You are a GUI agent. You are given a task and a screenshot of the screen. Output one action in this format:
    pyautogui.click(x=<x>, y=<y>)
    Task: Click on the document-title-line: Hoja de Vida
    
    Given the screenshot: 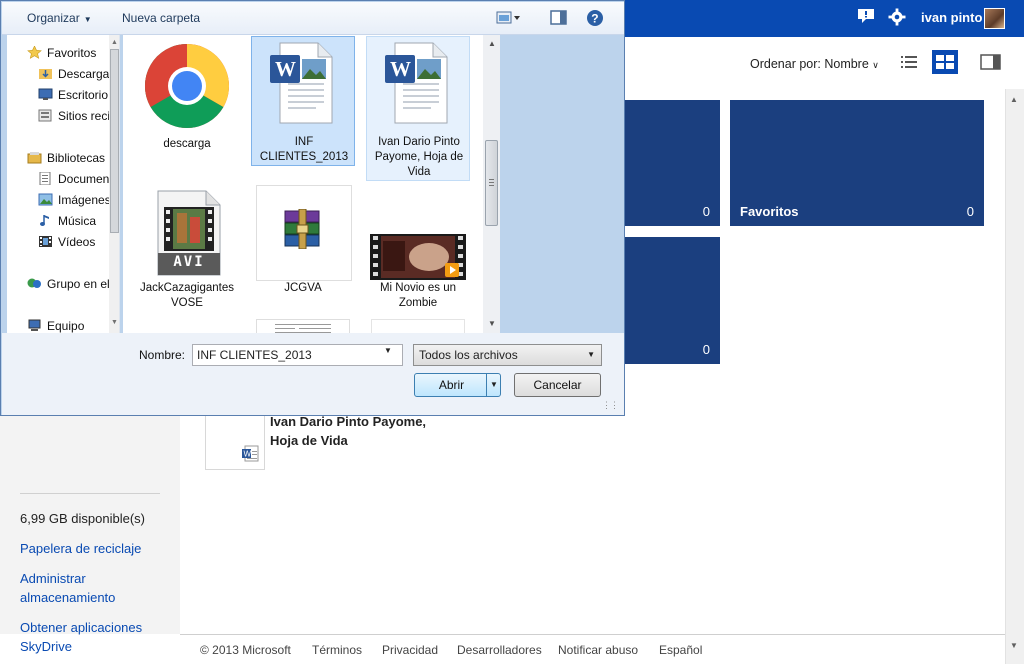 What is the action you would take?
    pyautogui.click(x=309, y=440)
    